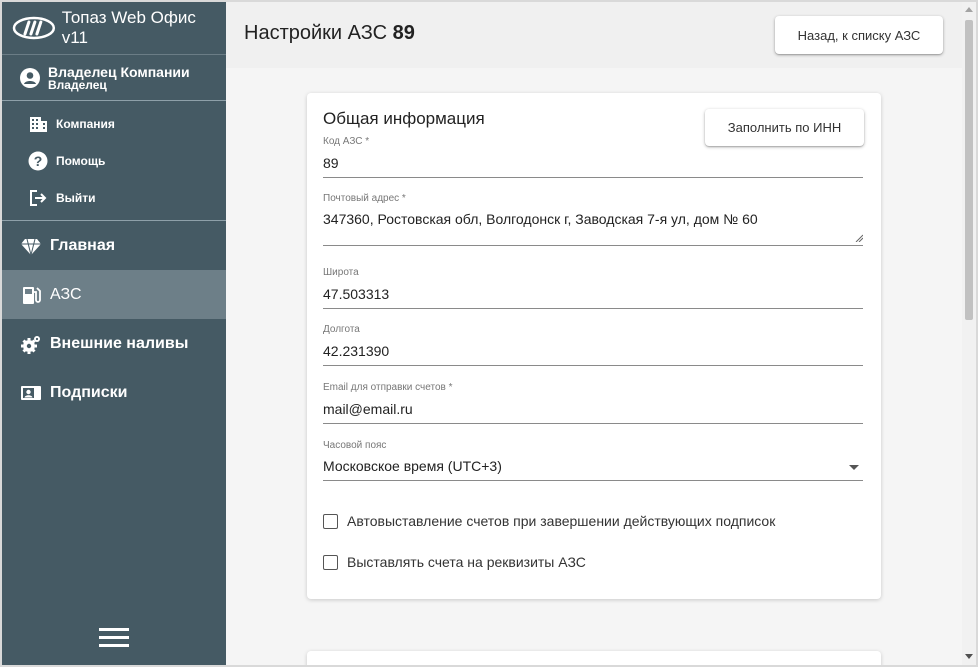 The image size is (978, 667). Describe the element at coordinates (594, 658) in the screenshot. I see `next-section-card` at that location.